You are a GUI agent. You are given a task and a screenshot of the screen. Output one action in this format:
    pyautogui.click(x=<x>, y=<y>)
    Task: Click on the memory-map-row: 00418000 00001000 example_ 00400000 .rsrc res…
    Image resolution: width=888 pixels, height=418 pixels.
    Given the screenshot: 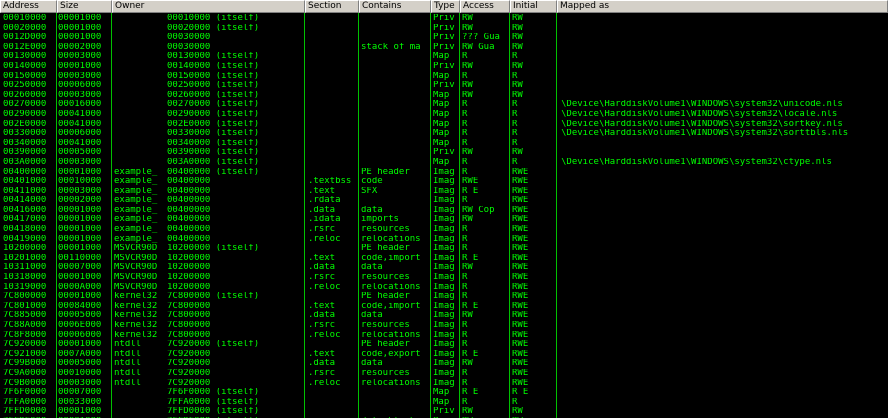 What is the action you would take?
    pyautogui.click(x=444, y=230)
    